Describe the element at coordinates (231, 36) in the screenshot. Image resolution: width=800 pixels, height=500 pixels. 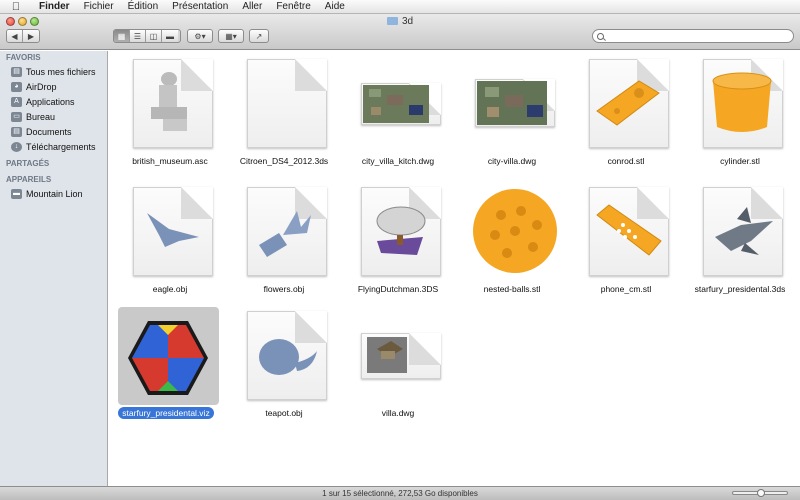
I see `arrange-menu-button: ▦▾` at that location.